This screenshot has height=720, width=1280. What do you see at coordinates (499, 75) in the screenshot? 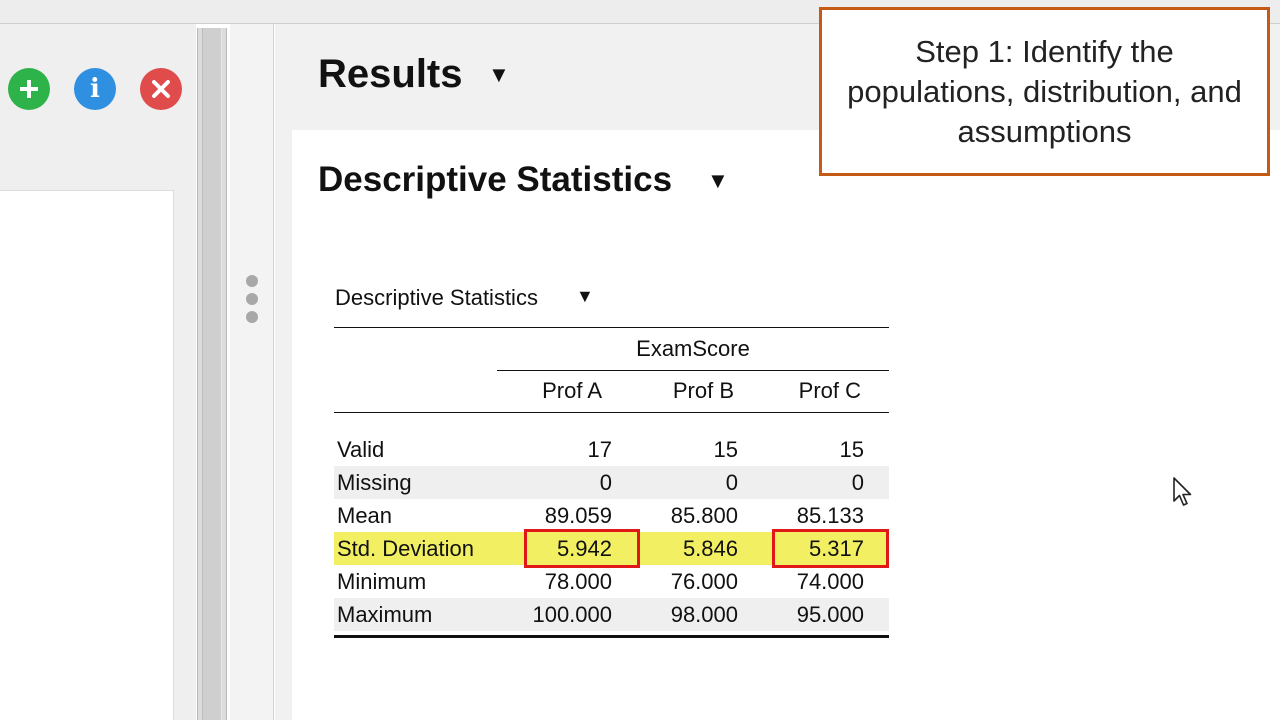
I see `results-menu-caret-icon: ▼` at bounding box center [499, 75].